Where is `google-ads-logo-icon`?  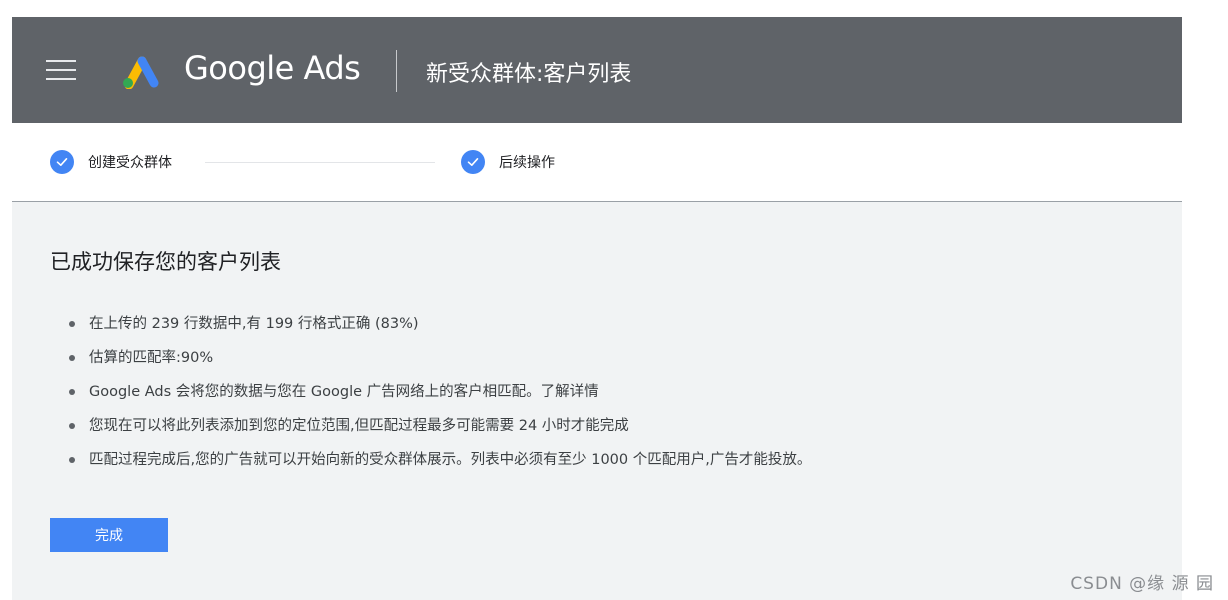
google-ads-logo-icon is located at coordinates (141, 72).